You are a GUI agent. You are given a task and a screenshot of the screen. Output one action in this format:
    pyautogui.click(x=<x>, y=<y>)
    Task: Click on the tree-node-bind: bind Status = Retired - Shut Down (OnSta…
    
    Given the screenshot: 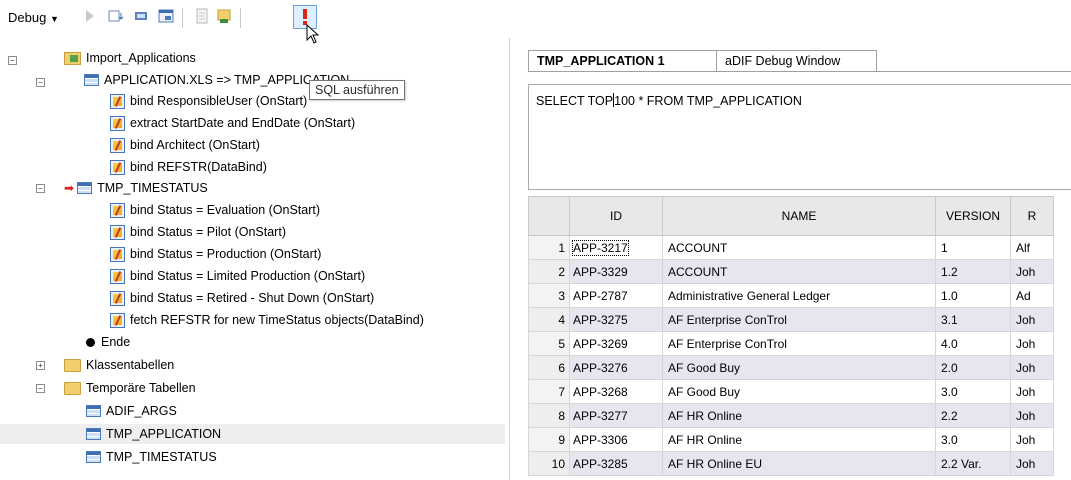 What is the action you would take?
    pyautogui.click(x=242, y=298)
    